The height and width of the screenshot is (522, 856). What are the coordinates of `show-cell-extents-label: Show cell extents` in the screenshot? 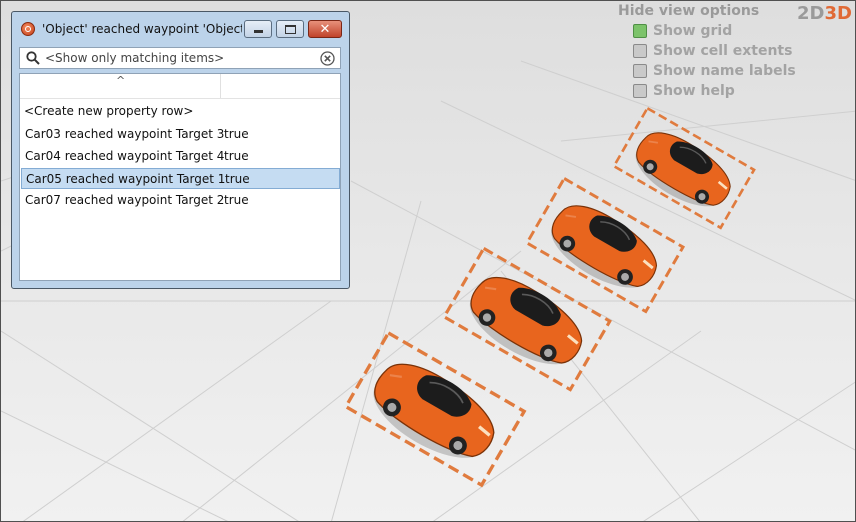 It's located at (723, 51).